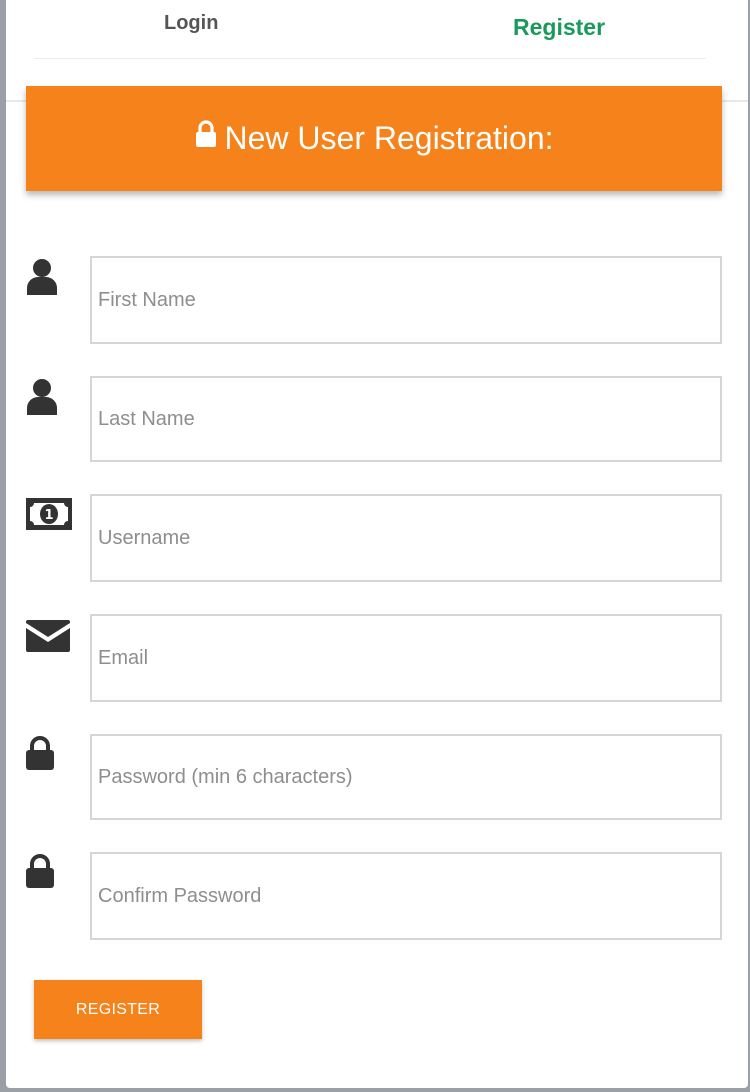  I want to click on tab-login: Login, so click(191, 23).